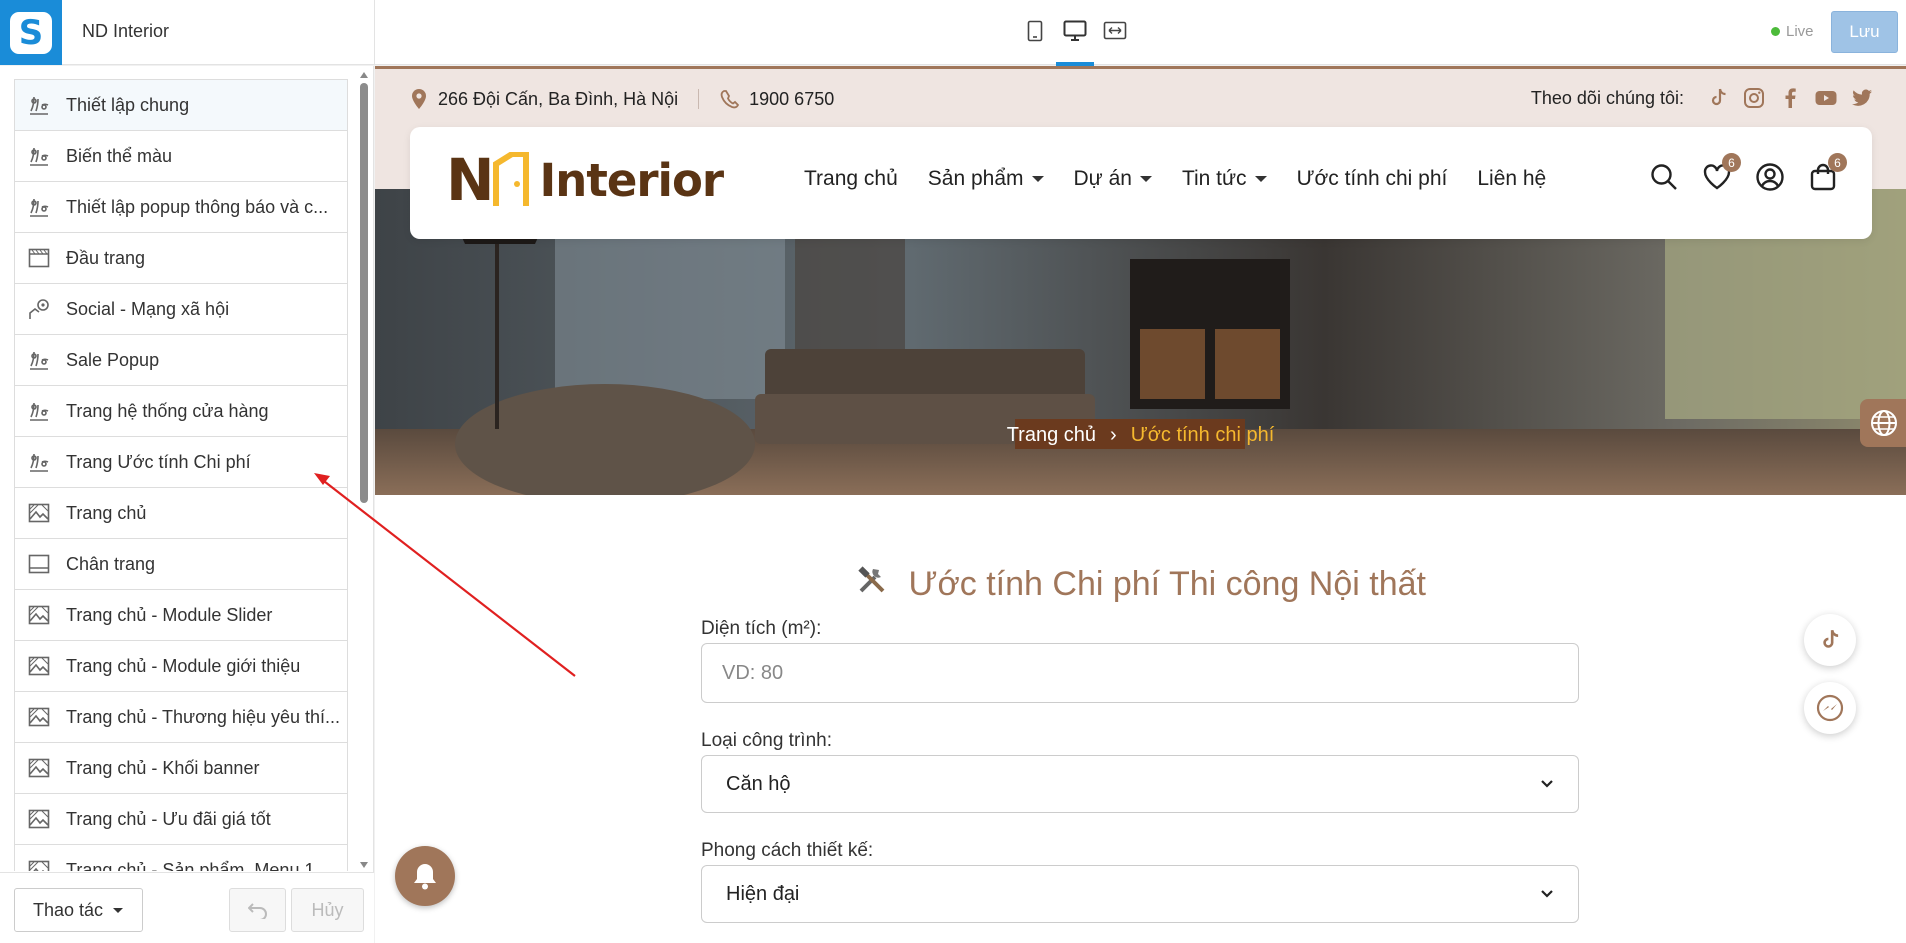 This screenshot has width=1906, height=943. I want to click on social-links, so click(1790, 98).